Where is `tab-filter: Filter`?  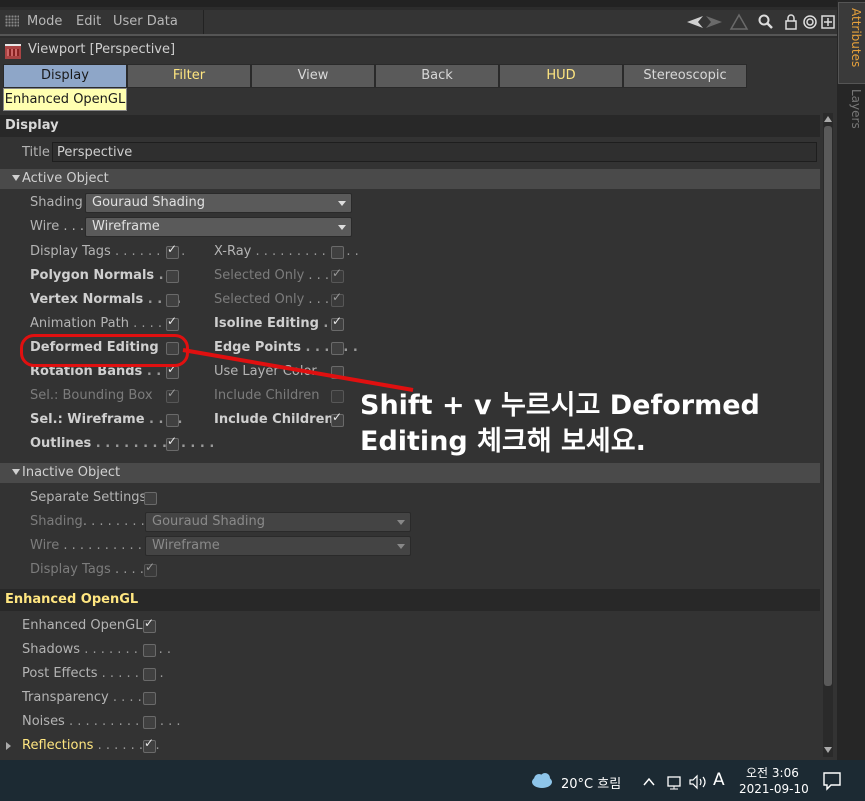
tab-filter: Filter is located at coordinates (189, 76).